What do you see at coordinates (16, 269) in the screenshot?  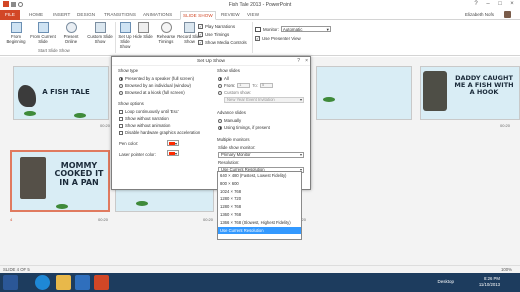 I see `slide-counter: SLIDE 4 OF 5` at bounding box center [16, 269].